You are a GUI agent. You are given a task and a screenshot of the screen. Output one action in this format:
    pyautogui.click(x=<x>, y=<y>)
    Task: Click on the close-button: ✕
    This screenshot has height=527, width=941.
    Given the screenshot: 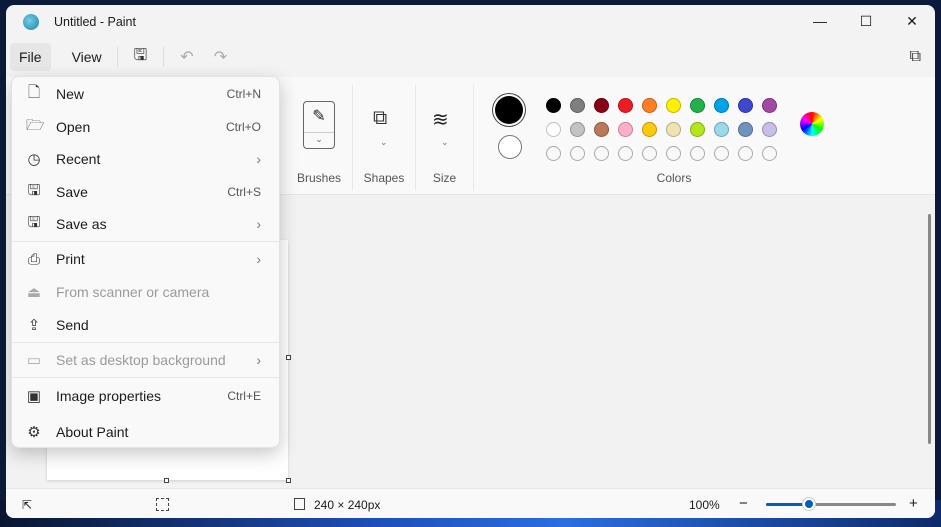 What is the action you would take?
    pyautogui.click(x=912, y=21)
    